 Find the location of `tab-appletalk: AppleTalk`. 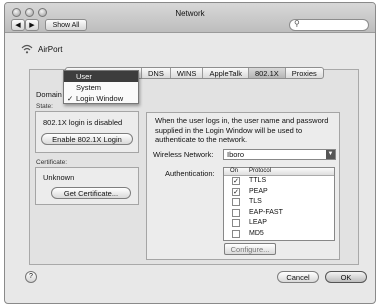

tab-appletalk: AppleTalk is located at coordinates (226, 73).